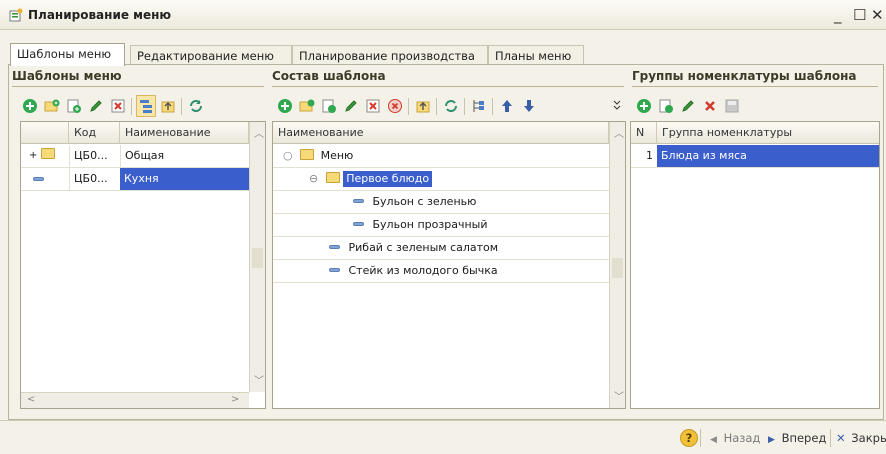 The width and height of the screenshot is (886, 454). What do you see at coordinates (67, 76) in the screenshot?
I see `templates-section-title: Шаблоны меню` at bounding box center [67, 76].